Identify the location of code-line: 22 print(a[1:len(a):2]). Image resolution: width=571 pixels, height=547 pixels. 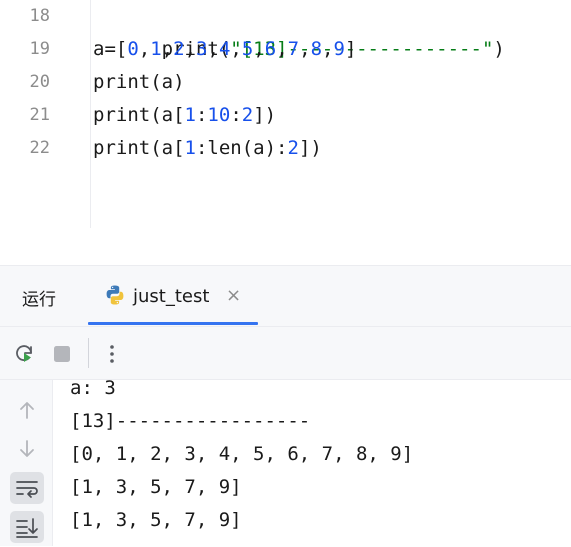
(285, 148).